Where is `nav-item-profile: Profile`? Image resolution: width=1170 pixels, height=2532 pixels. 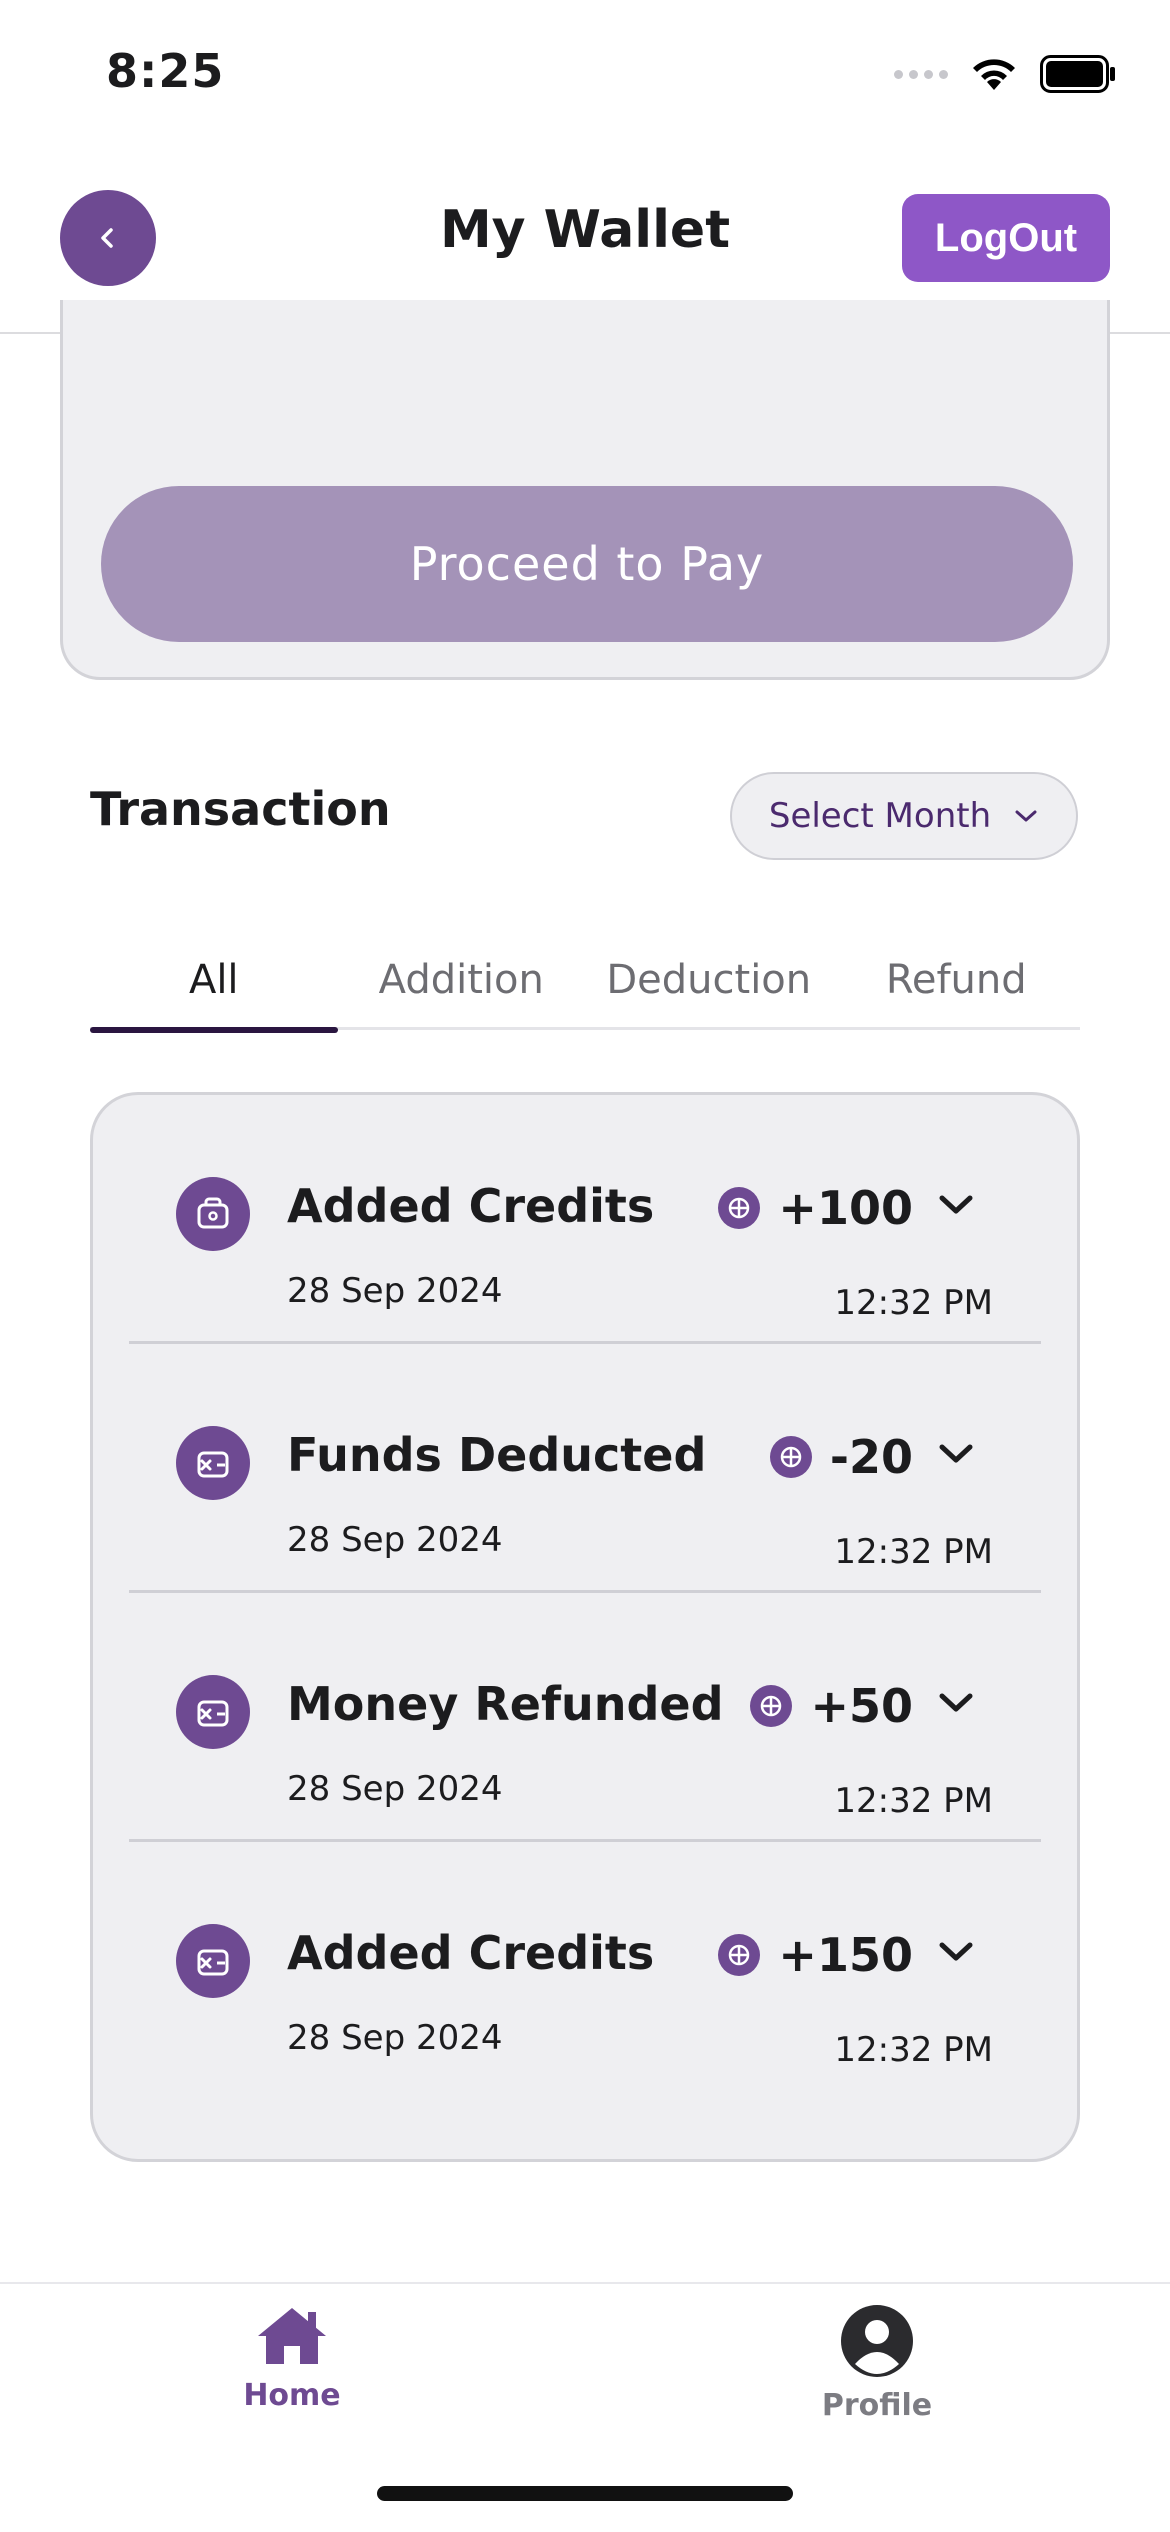
nav-item-profile: Profile is located at coordinates (877, 2374).